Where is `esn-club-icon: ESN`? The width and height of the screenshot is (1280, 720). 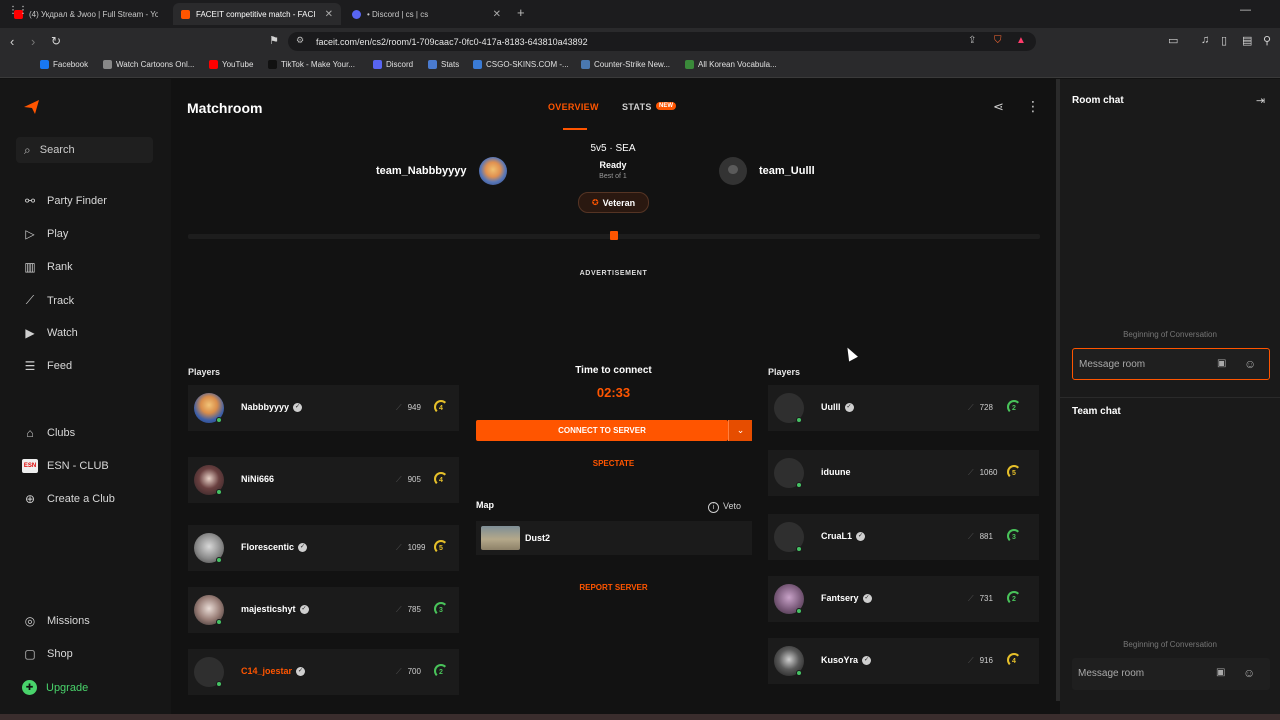
esn-club-icon: ESN is located at coordinates (30, 466).